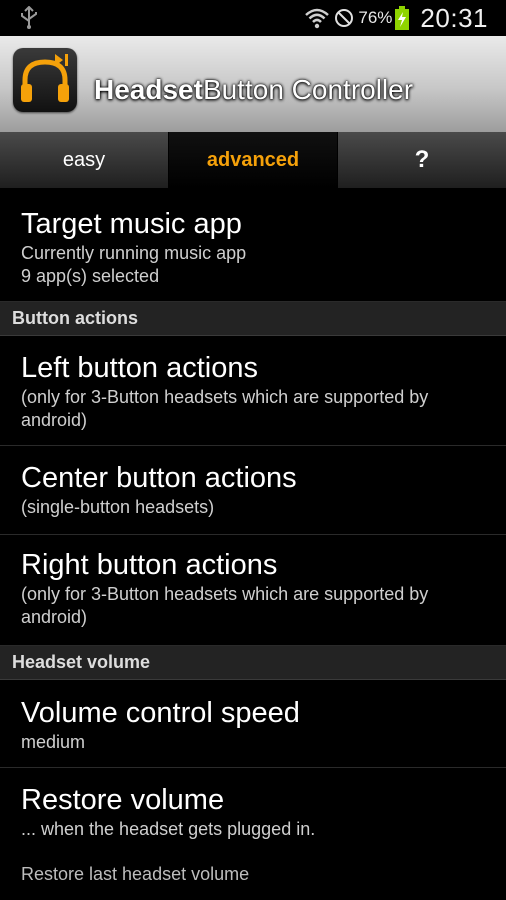 This screenshot has width=506, height=900. I want to click on action-bar: HeadsetButton Controller, so click(253, 84).